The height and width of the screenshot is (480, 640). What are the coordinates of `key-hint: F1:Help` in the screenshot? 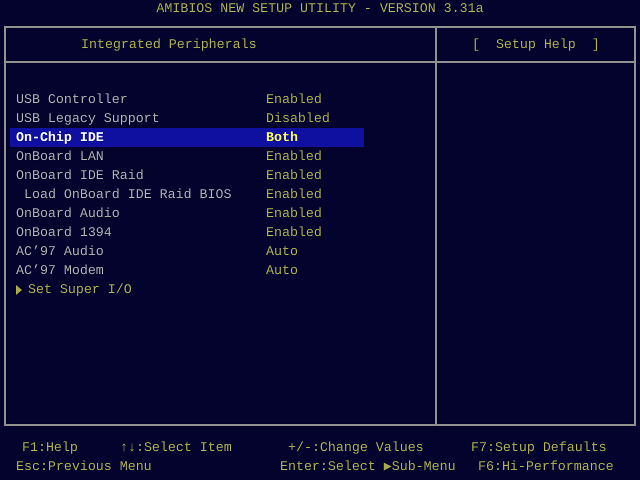 It's located at (50, 447).